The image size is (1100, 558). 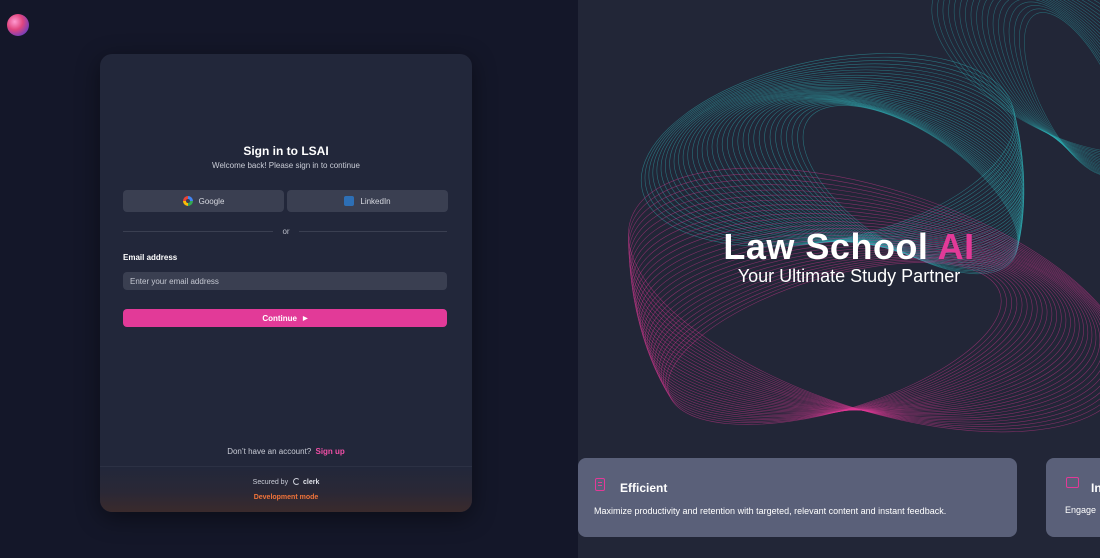 I want to click on signup-link: Sign up, so click(x=329, y=451).